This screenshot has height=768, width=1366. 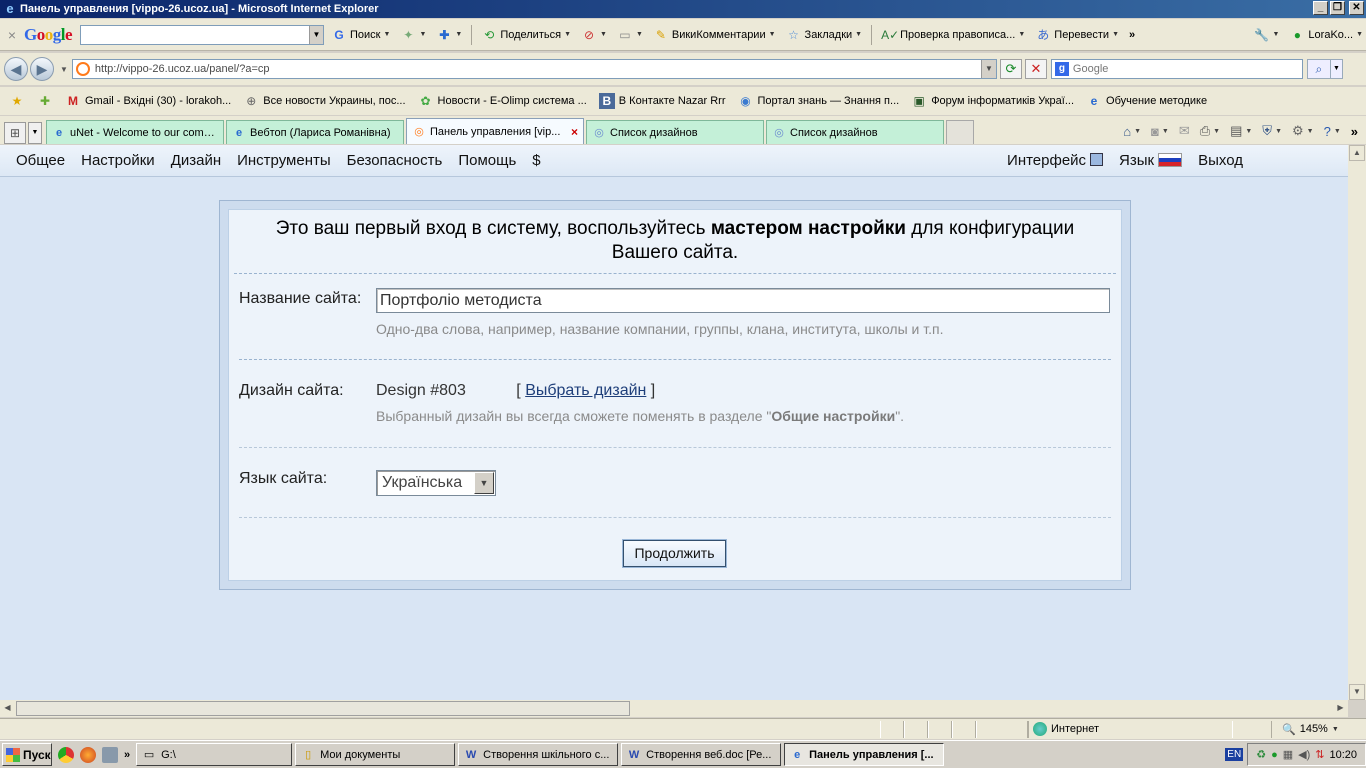 I want to click on status-cell, so click(x=892, y=729).